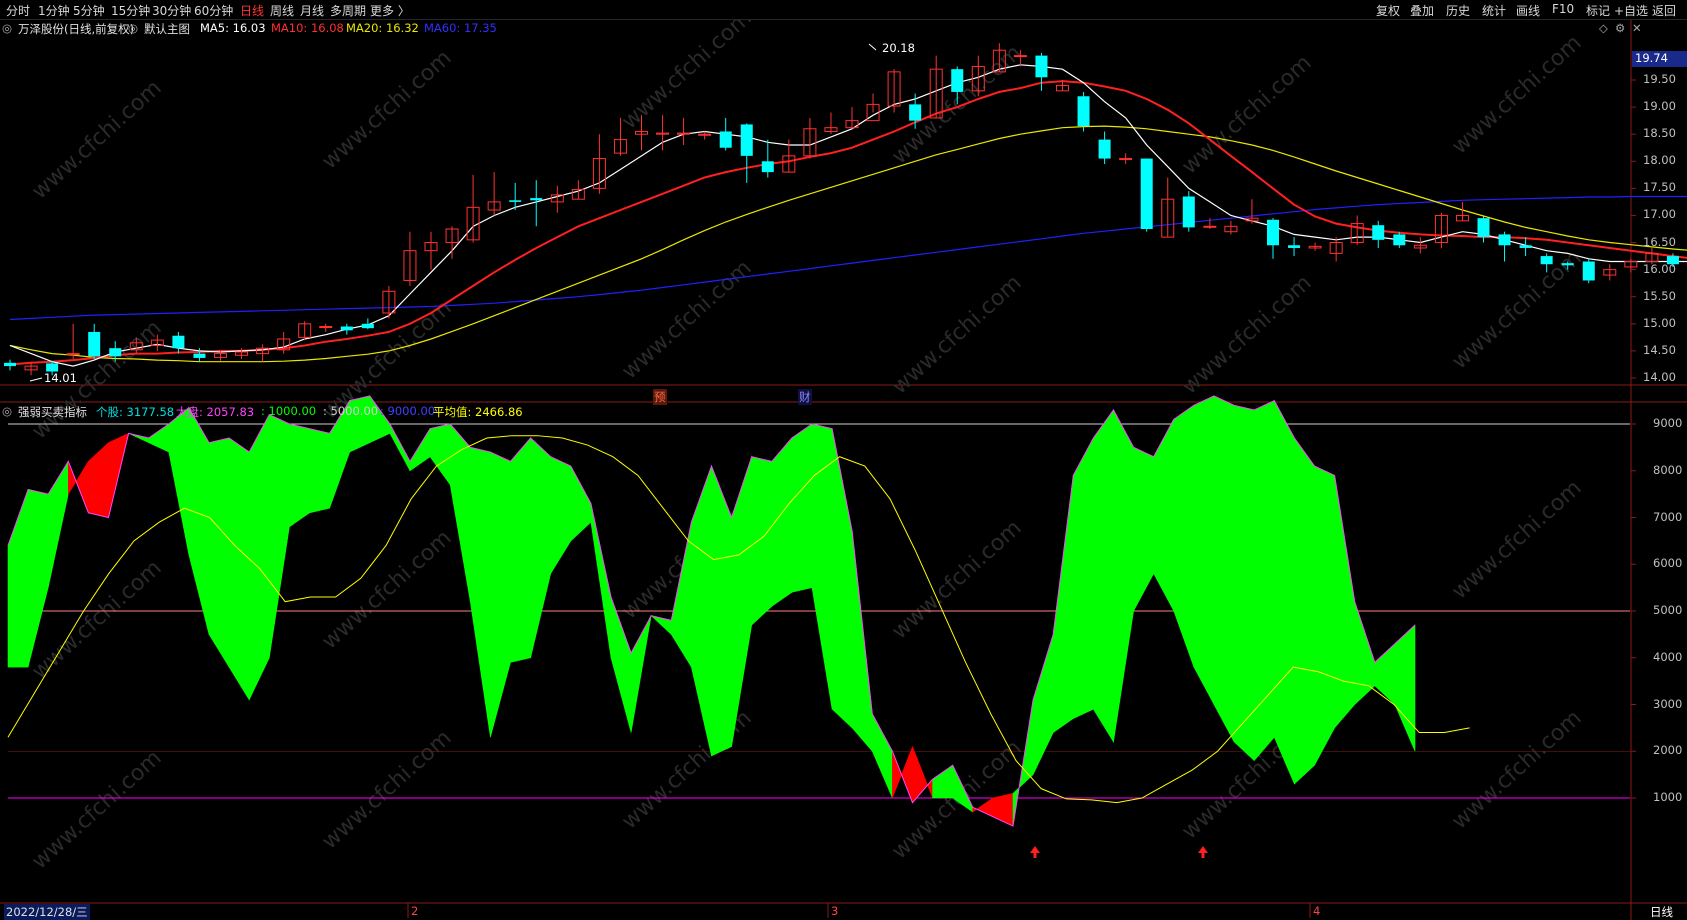 This screenshot has width=1687, height=920. I want to click on price-tick-label: 19.50, so click(1659, 79).